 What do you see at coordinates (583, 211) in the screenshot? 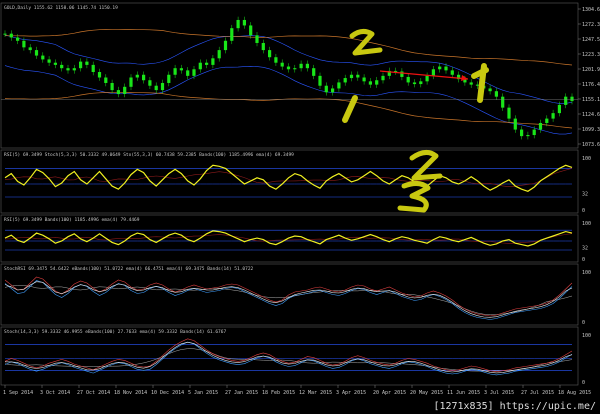
I see `indicator-1-y-tick-2: 0` at bounding box center [583, 211].